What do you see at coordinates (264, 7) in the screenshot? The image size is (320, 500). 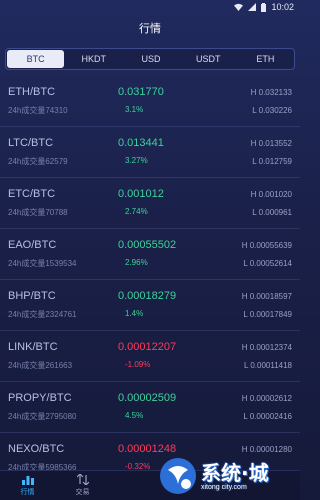 I see `battery-icon` at bounding box center [264, 7].